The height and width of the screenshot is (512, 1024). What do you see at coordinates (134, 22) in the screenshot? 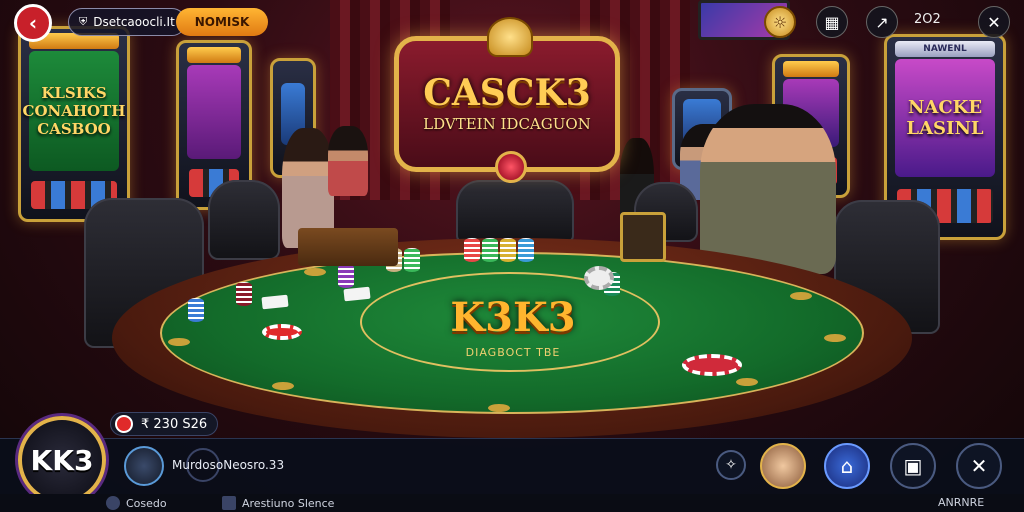
I see `title-pill-text: Dsetcaoocli.It` at bounding box center [134, 22].